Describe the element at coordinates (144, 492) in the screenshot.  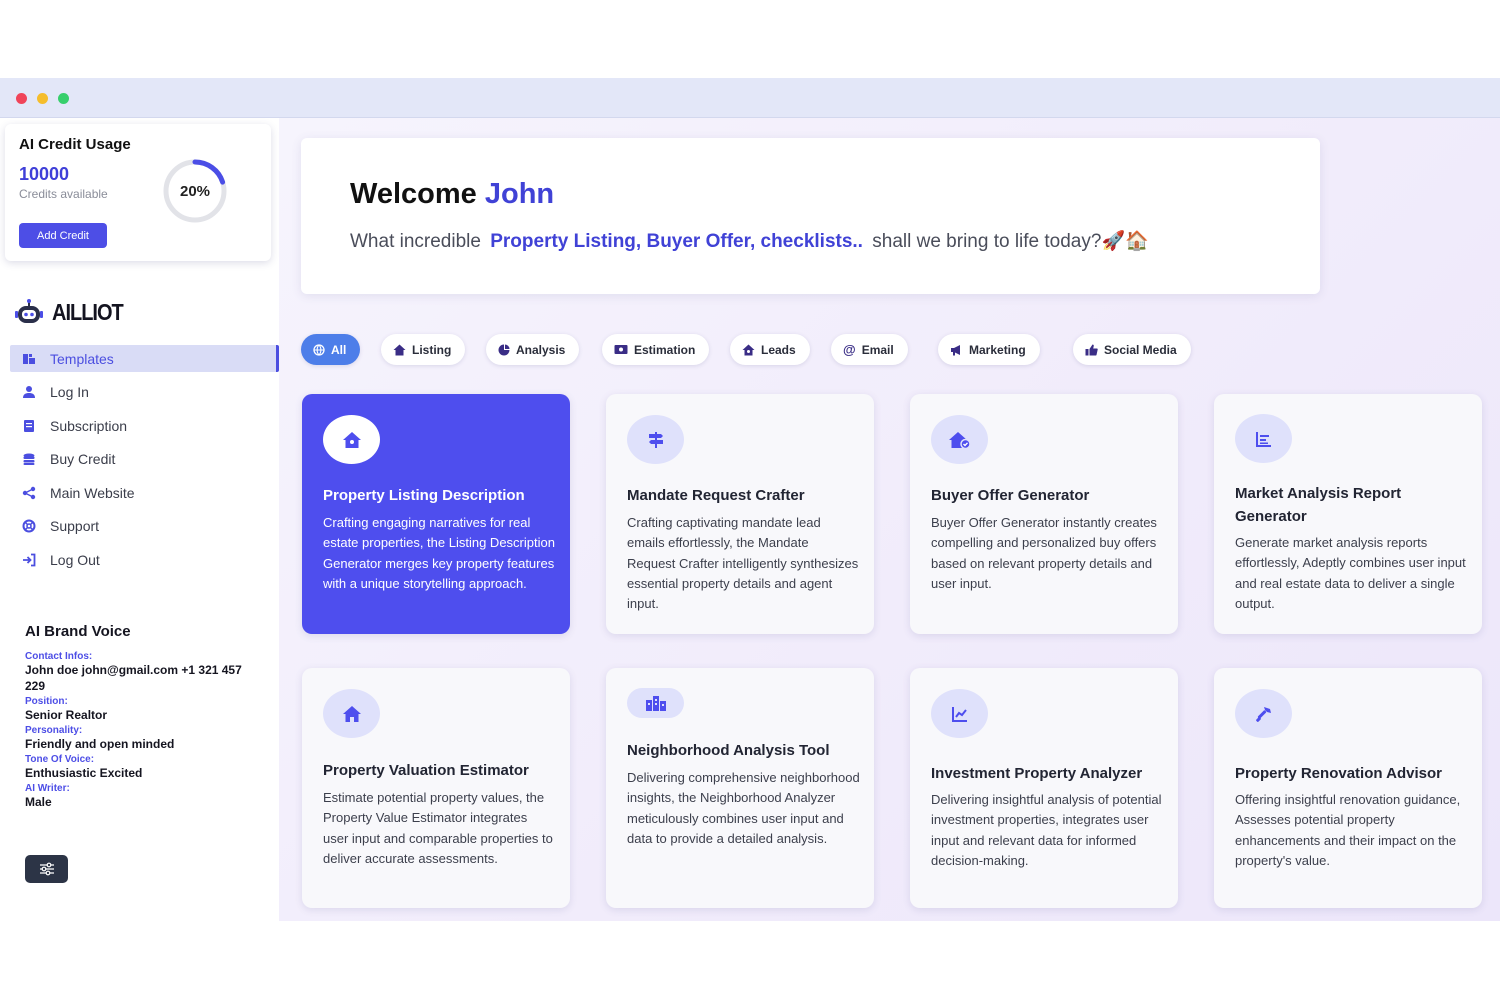
I see `sidebar-item-main-website: Main Website` at that location.